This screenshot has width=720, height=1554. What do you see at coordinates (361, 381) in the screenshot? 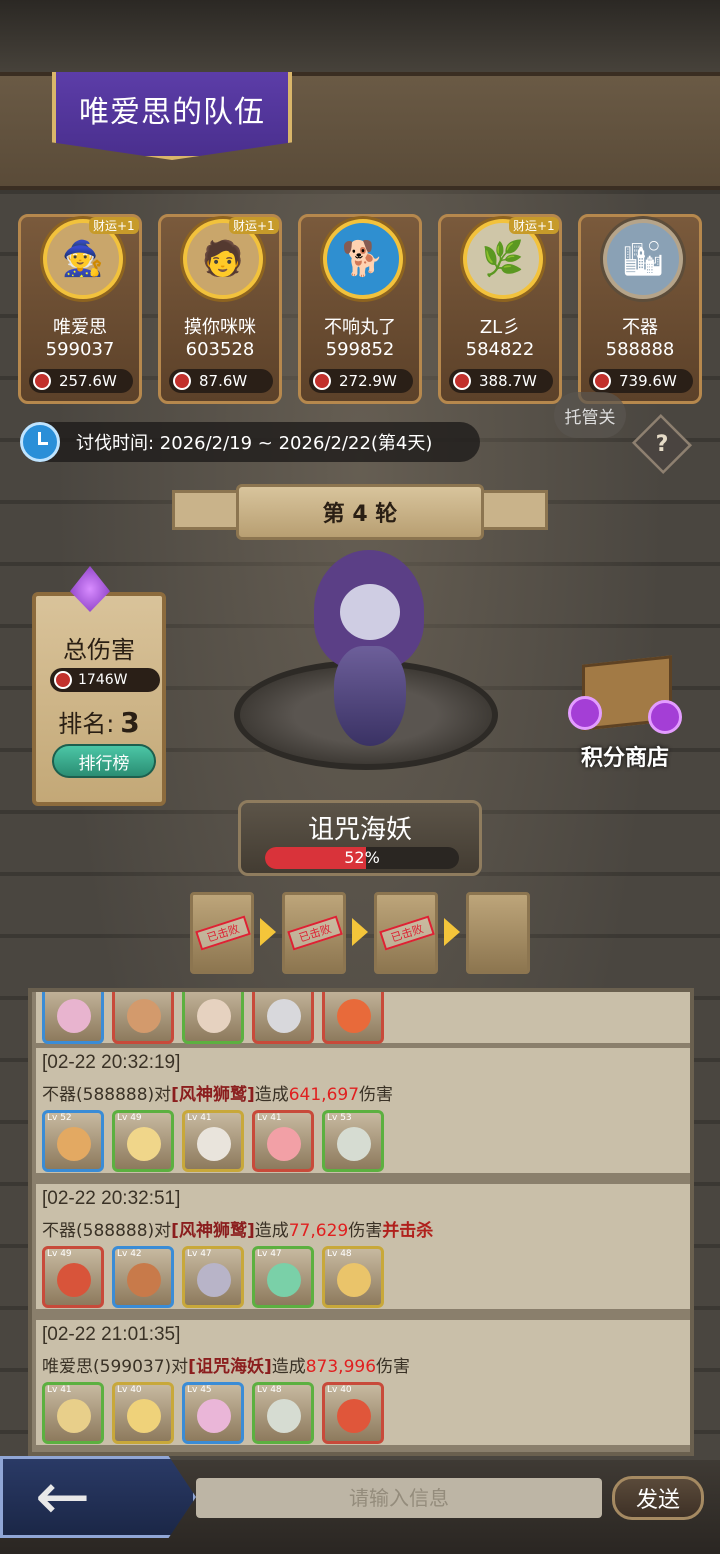
I see `member-damage: 272.9W` at bounding box center [361, 381].